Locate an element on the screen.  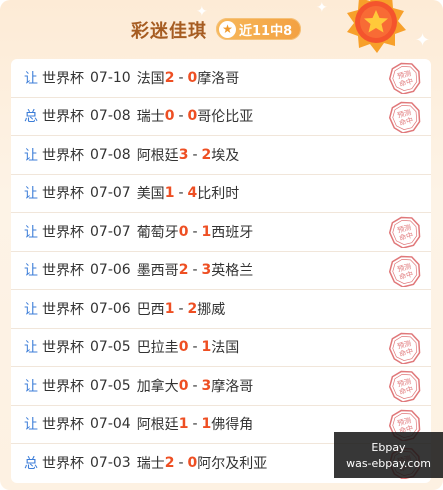
home-team: 墨西哥 is located at coordinates (157, 271).